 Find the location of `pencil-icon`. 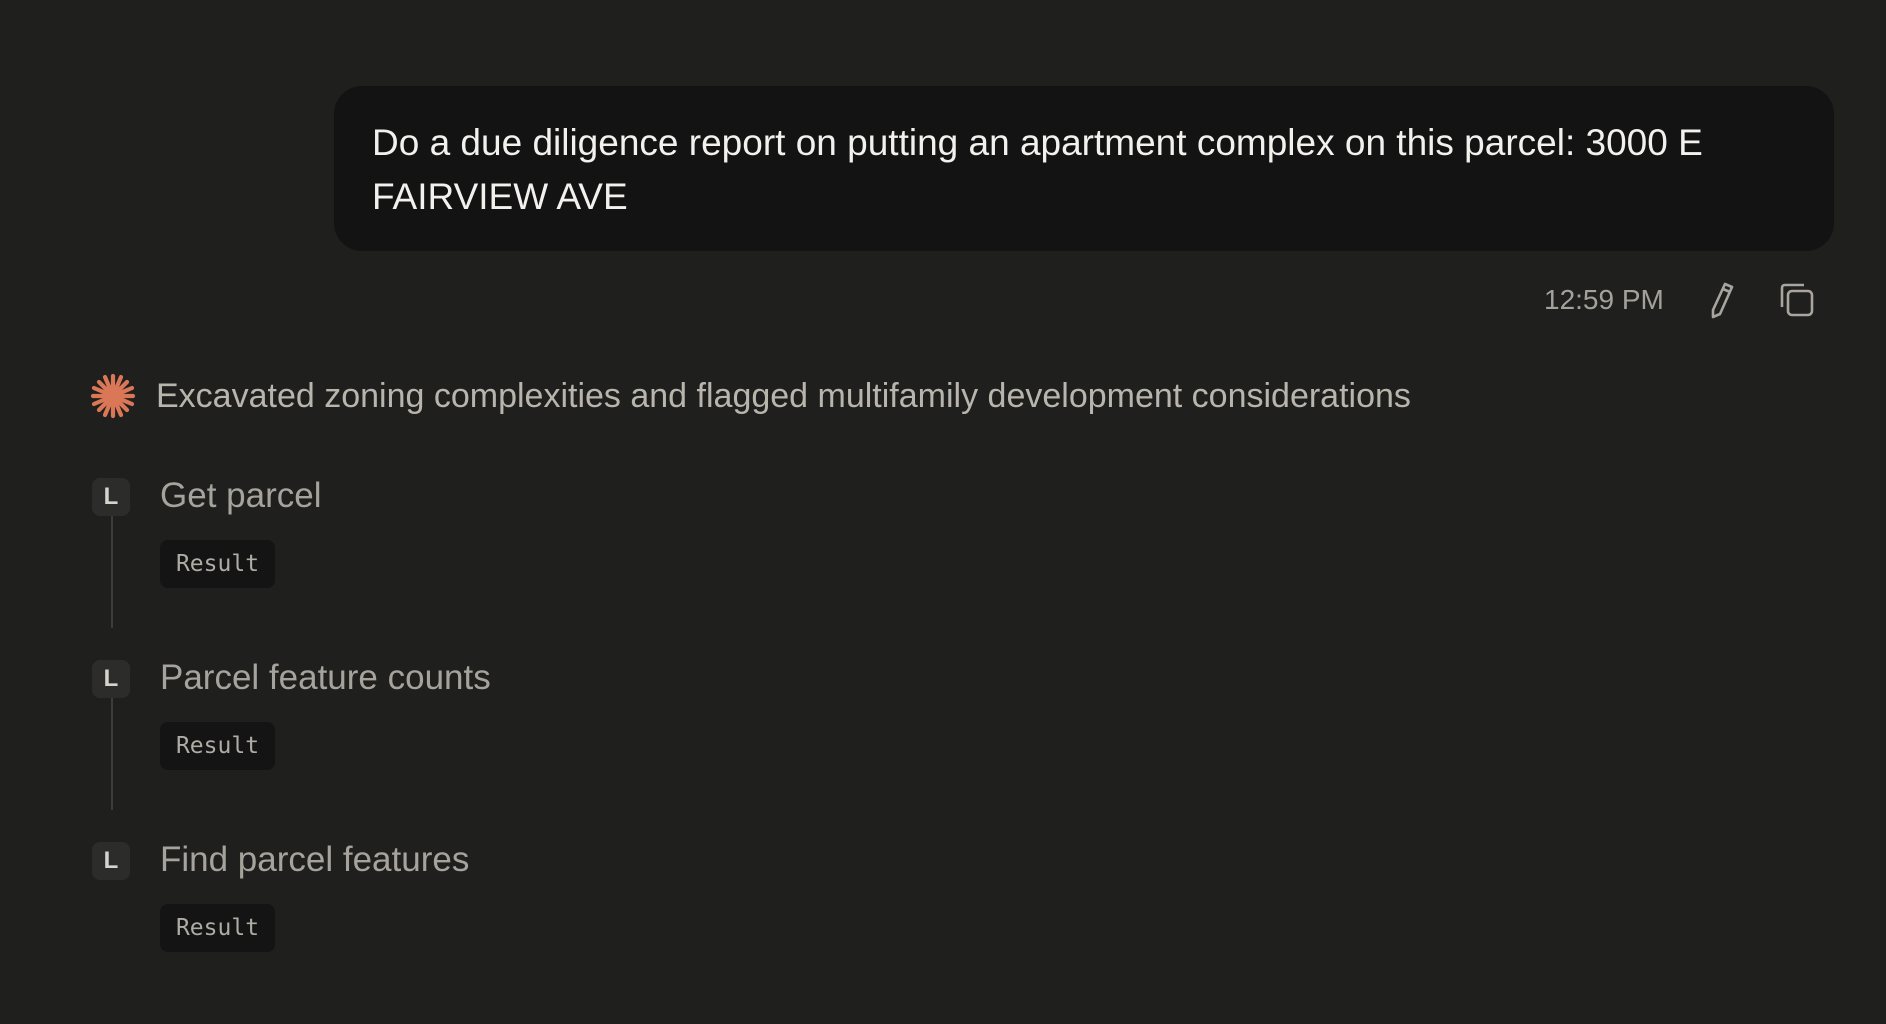

pencil-icon is located at coordinates (1722, 300).